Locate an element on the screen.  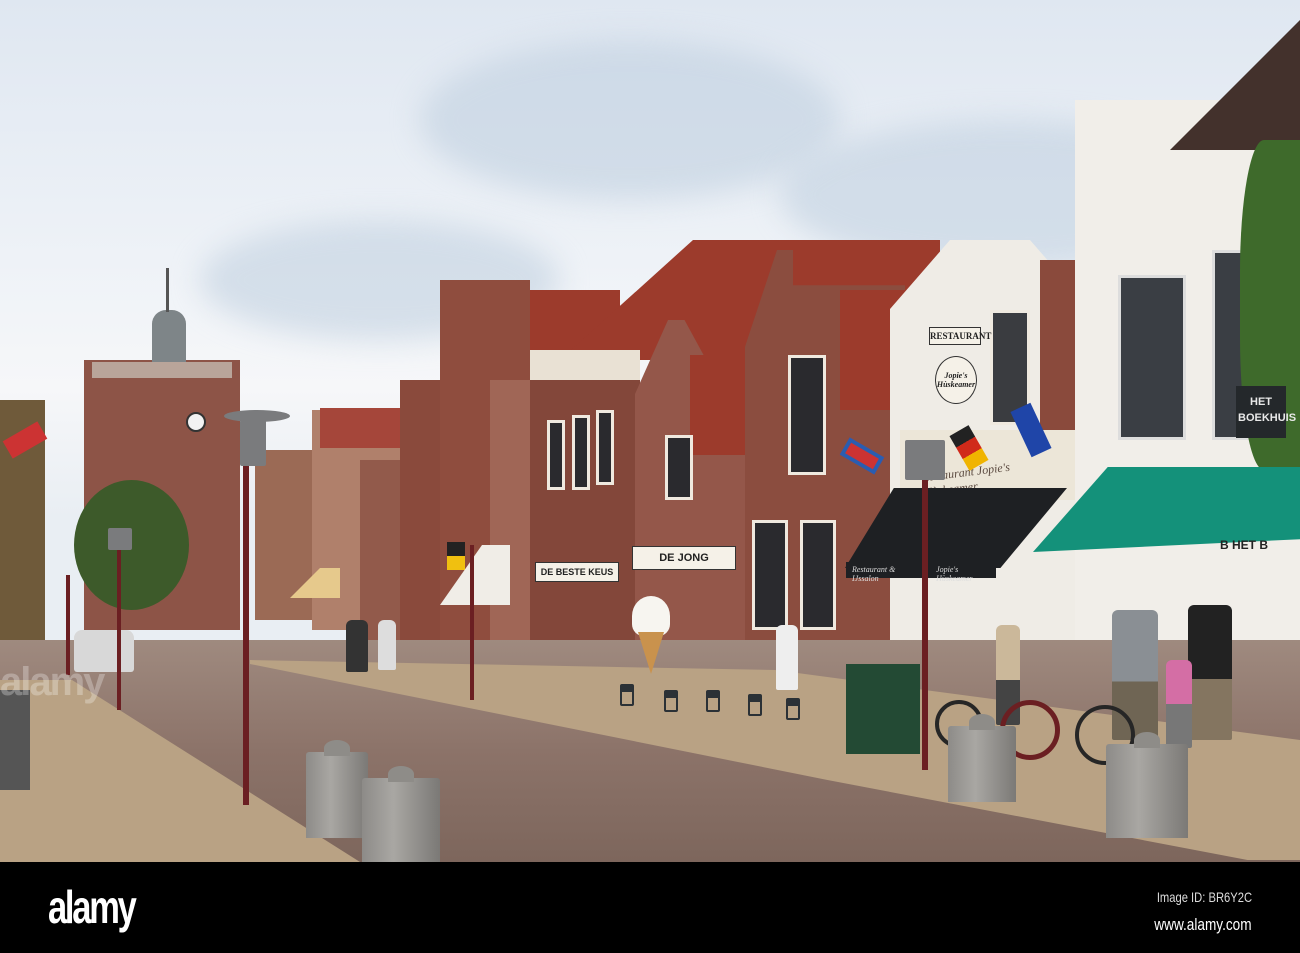
alamy-logo: alamy is located at coordinates (92, 907).